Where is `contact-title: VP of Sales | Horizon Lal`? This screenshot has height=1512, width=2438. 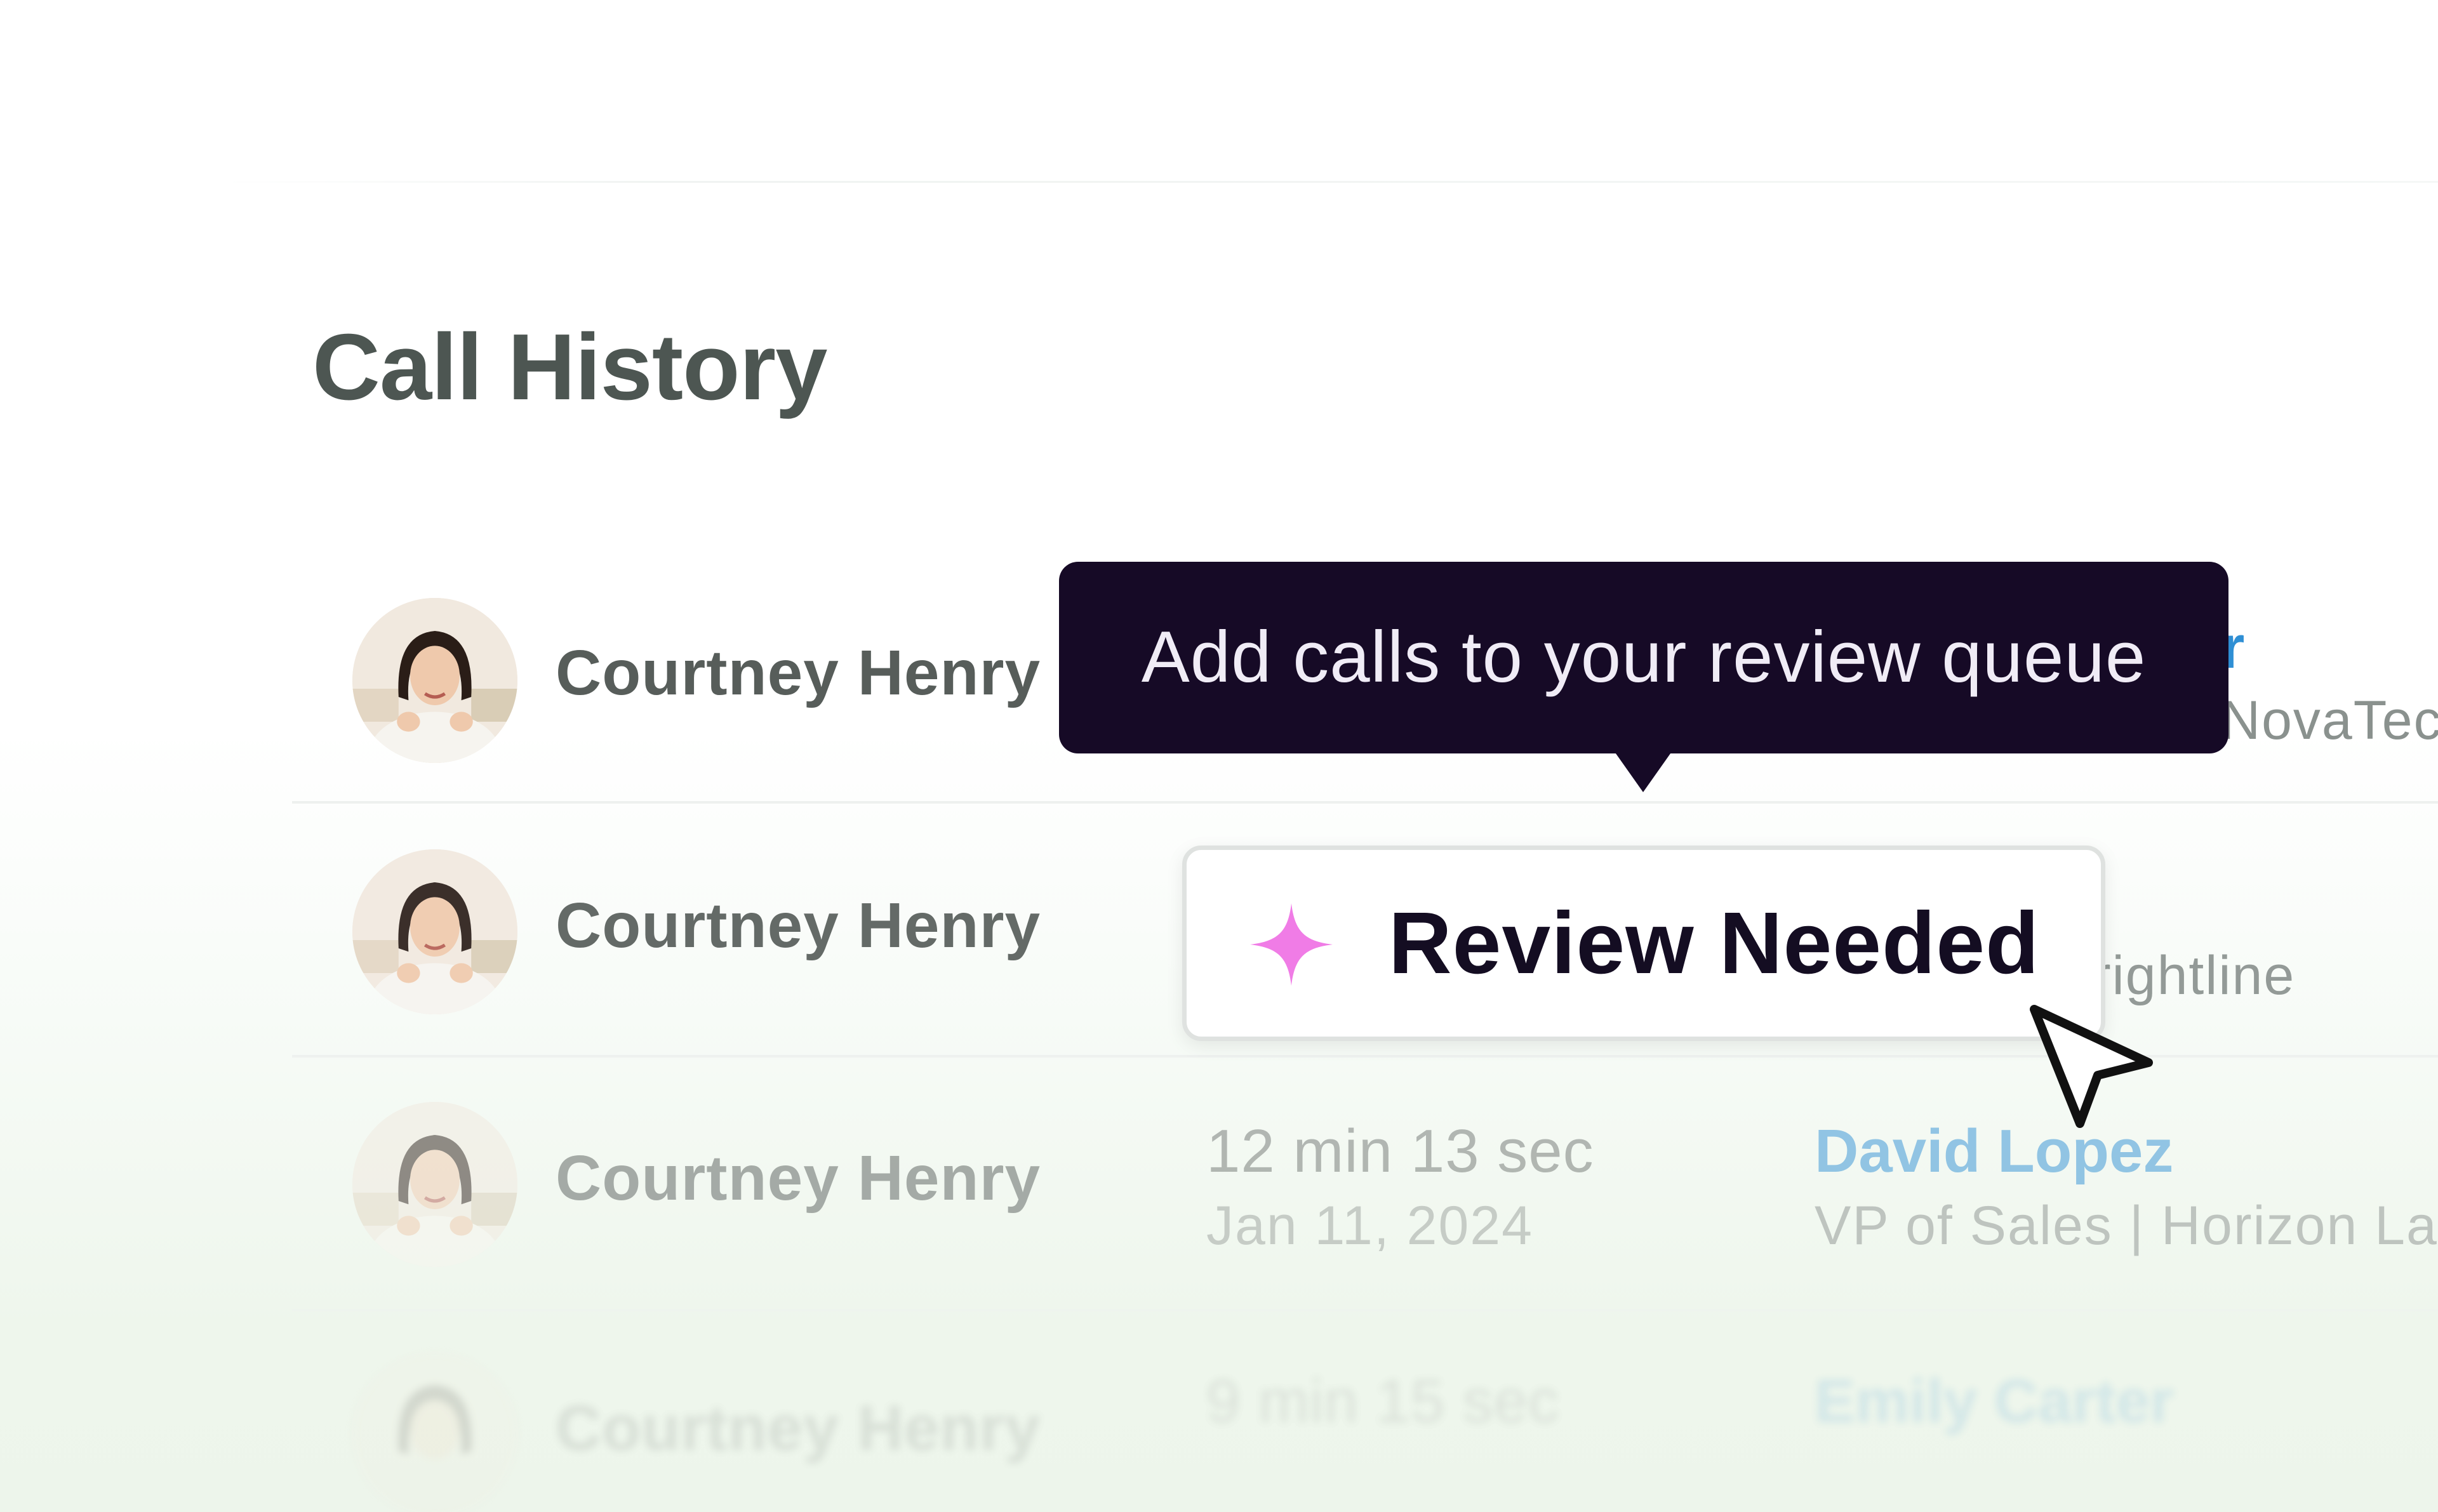
contact-title: VP of Sales | Horizon Lal is located at coordinates (2126, 1225).